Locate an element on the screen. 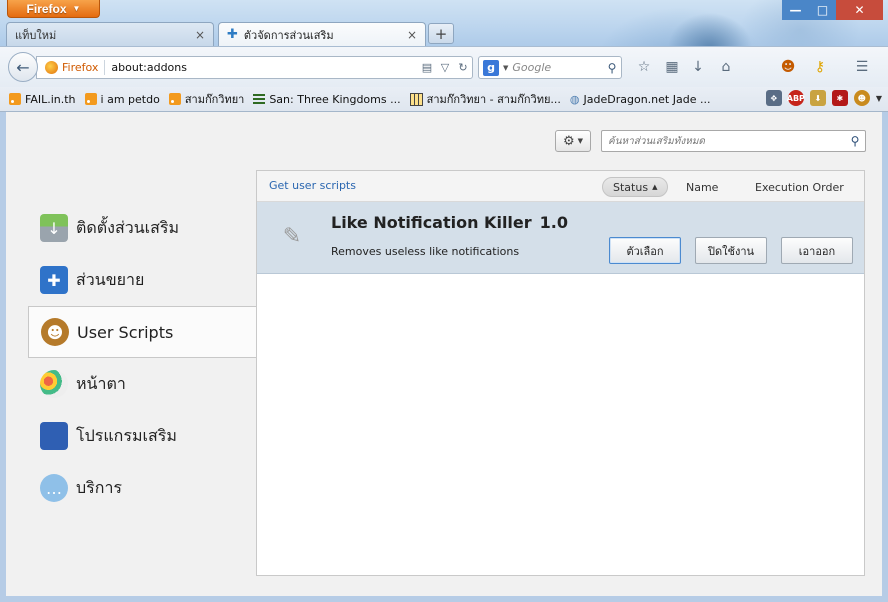 The width and height of the screenshot is (888, 602). sort-by-execution-order-button: Execution Order is located at coordinates (799, 187).